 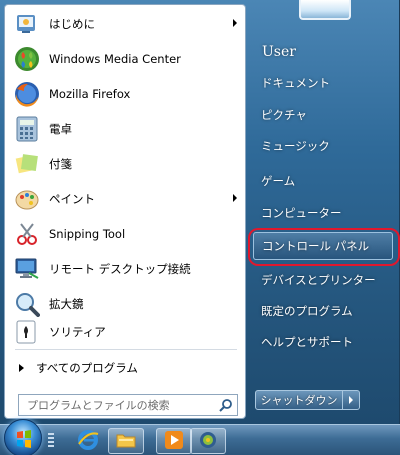 What do you see at coordinates (27, 164) in the screenshot?
I see `sticky-notes-icon` at bounding box center [27, 164].